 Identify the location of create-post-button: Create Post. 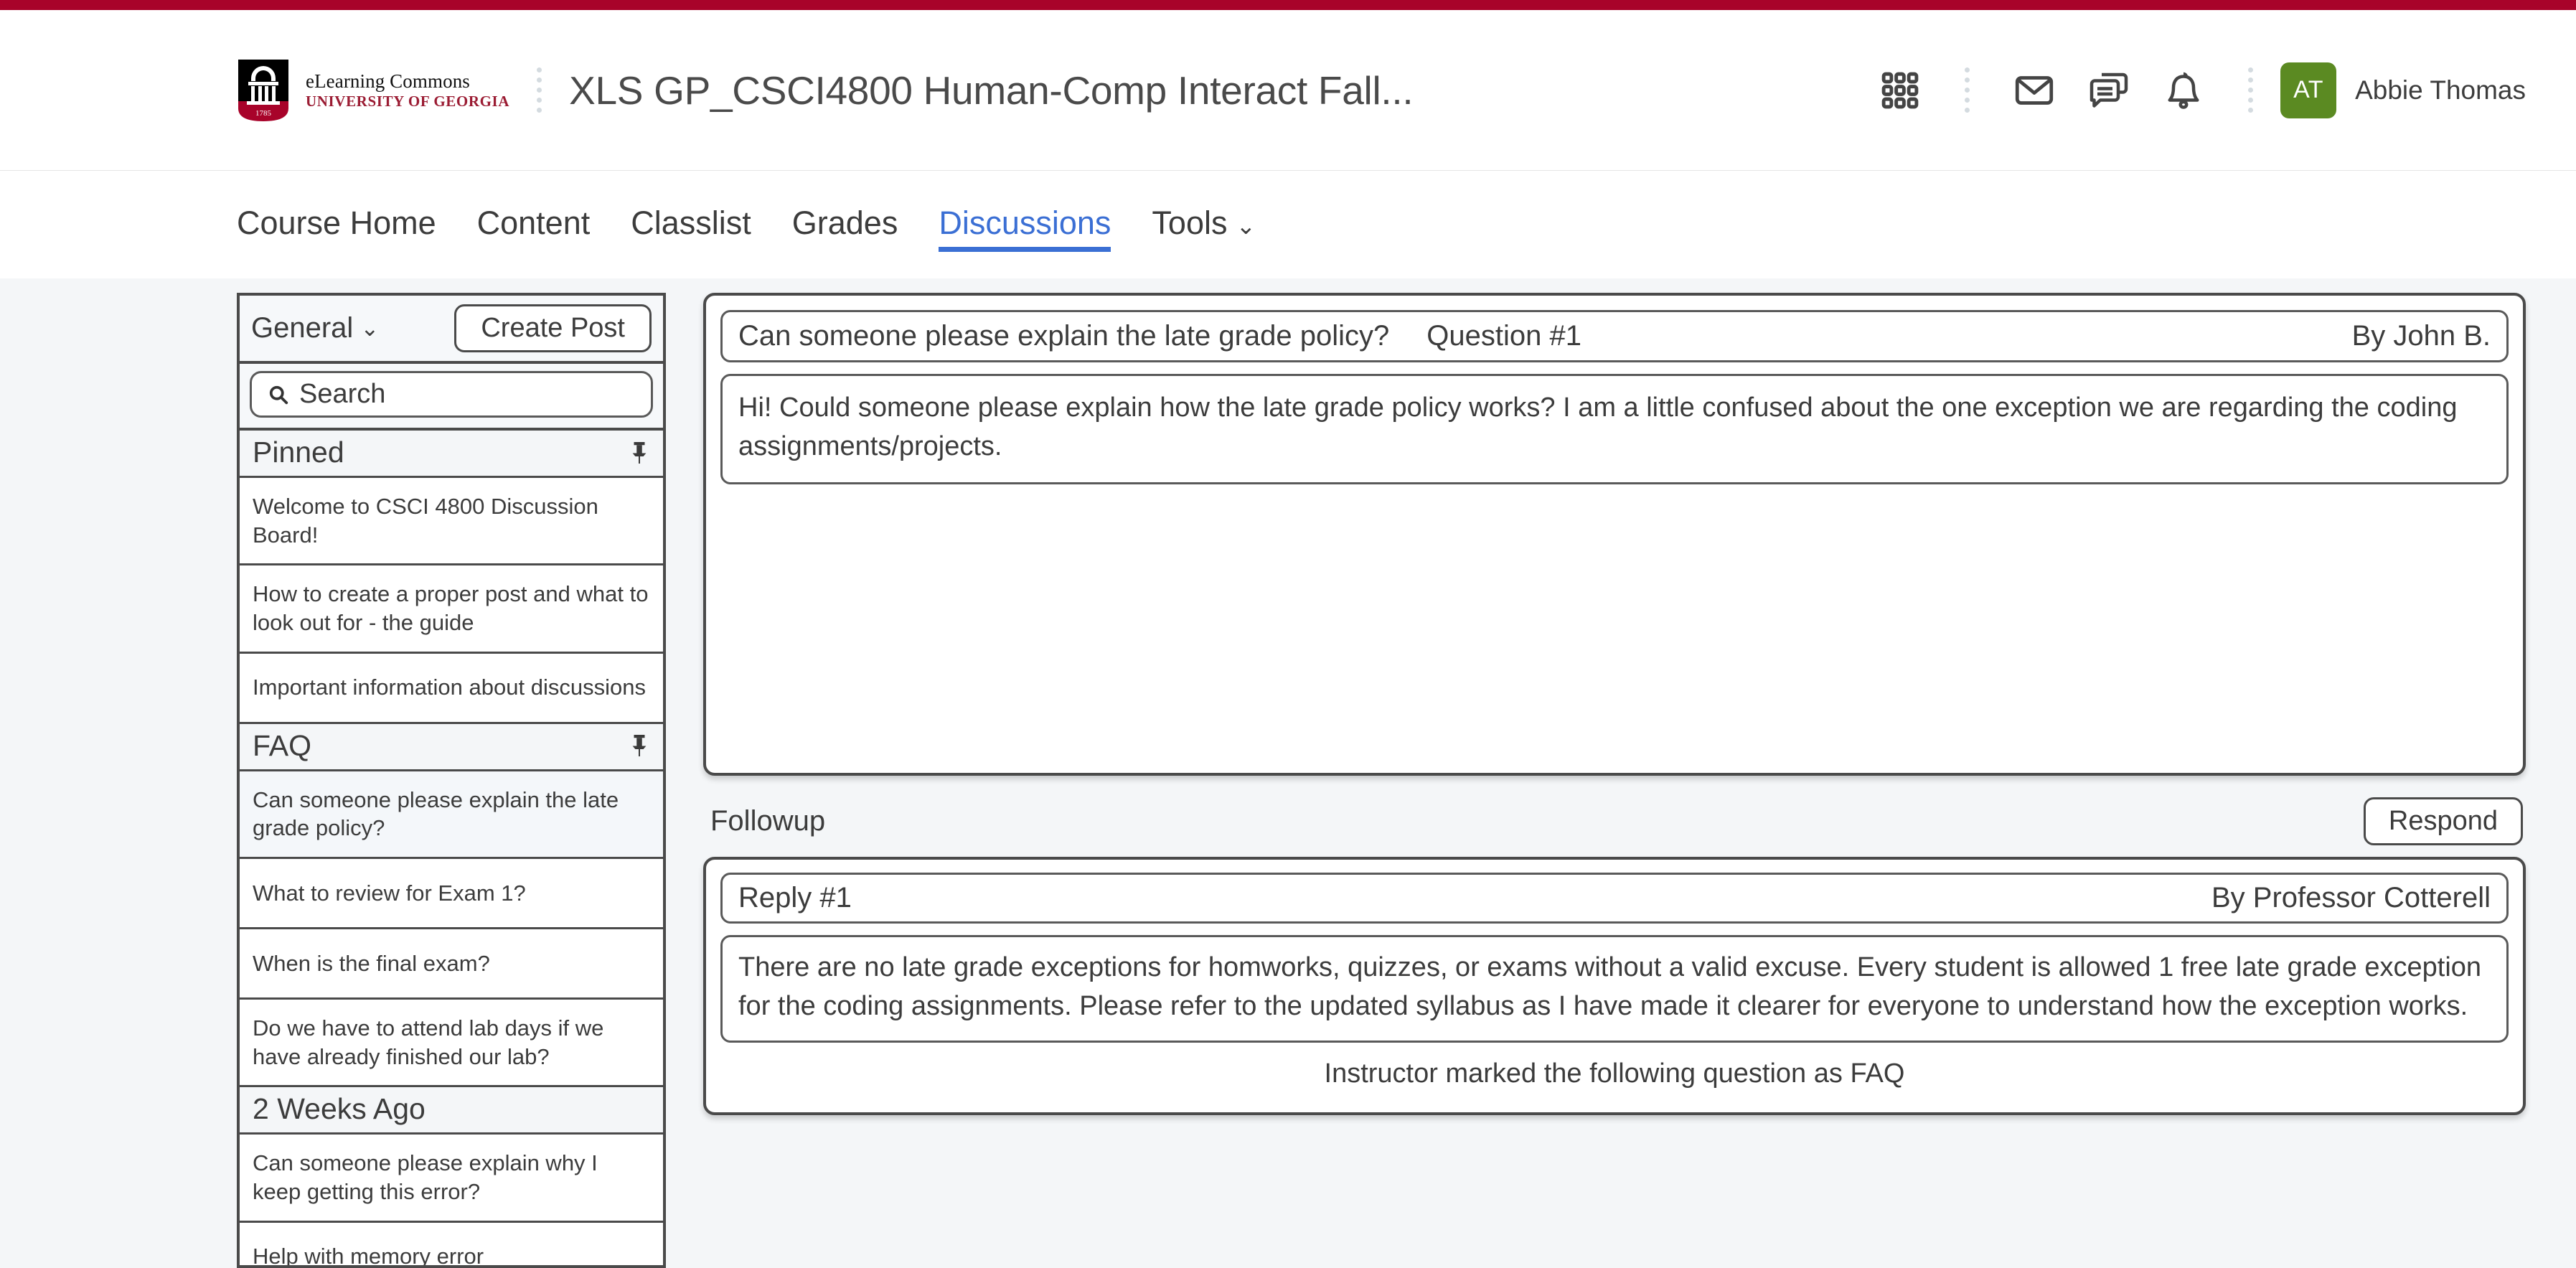
(553, 328).